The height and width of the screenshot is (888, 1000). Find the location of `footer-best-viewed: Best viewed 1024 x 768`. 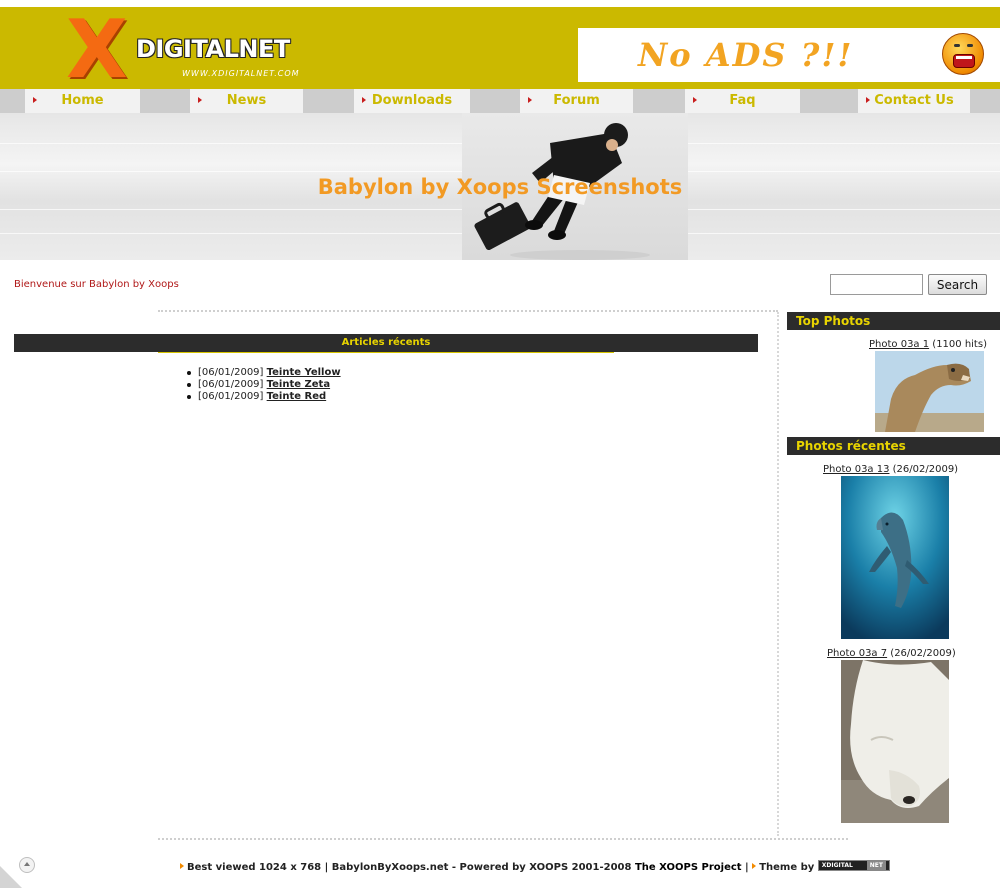

footer-best-viewed: Best viewed 1024 x 768 is located at coordinates (254, 867).